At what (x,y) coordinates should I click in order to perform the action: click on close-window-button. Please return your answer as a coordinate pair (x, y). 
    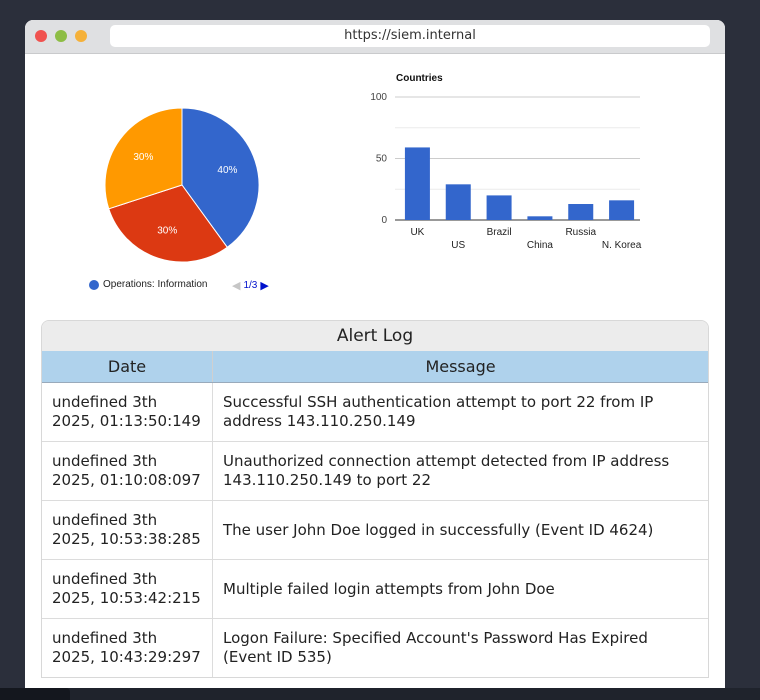
    Looking at the image, I should click on (41, 36).